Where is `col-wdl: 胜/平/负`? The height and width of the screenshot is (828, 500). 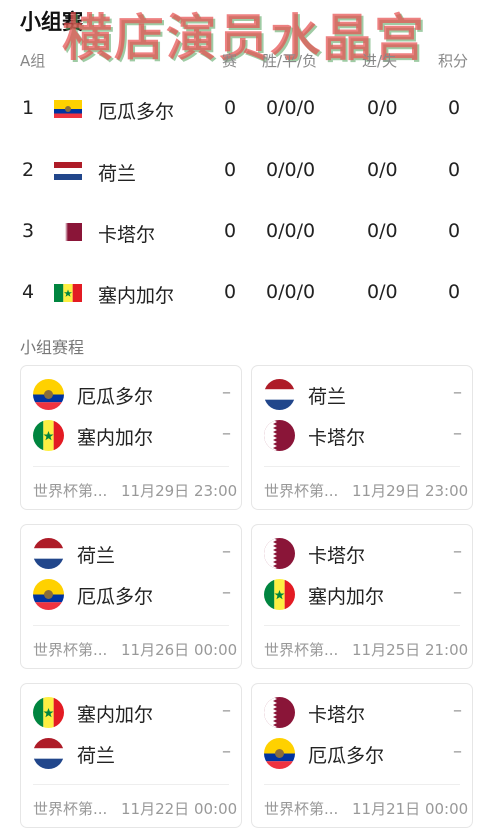 col-wdl: 胜/平/负 is located at coordinates (290, 61).